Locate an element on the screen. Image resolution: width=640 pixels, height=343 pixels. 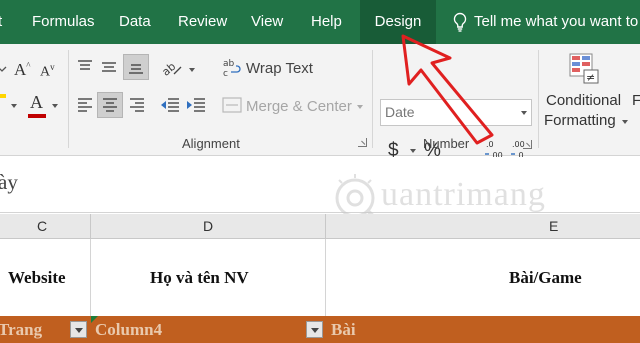
alignment-launcher-icon is located at coordinates (362, 142).